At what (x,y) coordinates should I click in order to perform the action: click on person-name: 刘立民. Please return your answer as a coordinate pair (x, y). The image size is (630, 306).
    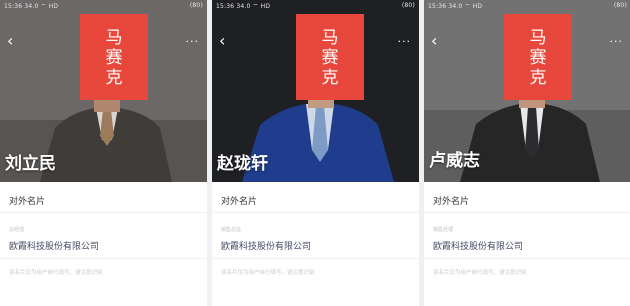
    Looking at the image, I should click on (30, 164).